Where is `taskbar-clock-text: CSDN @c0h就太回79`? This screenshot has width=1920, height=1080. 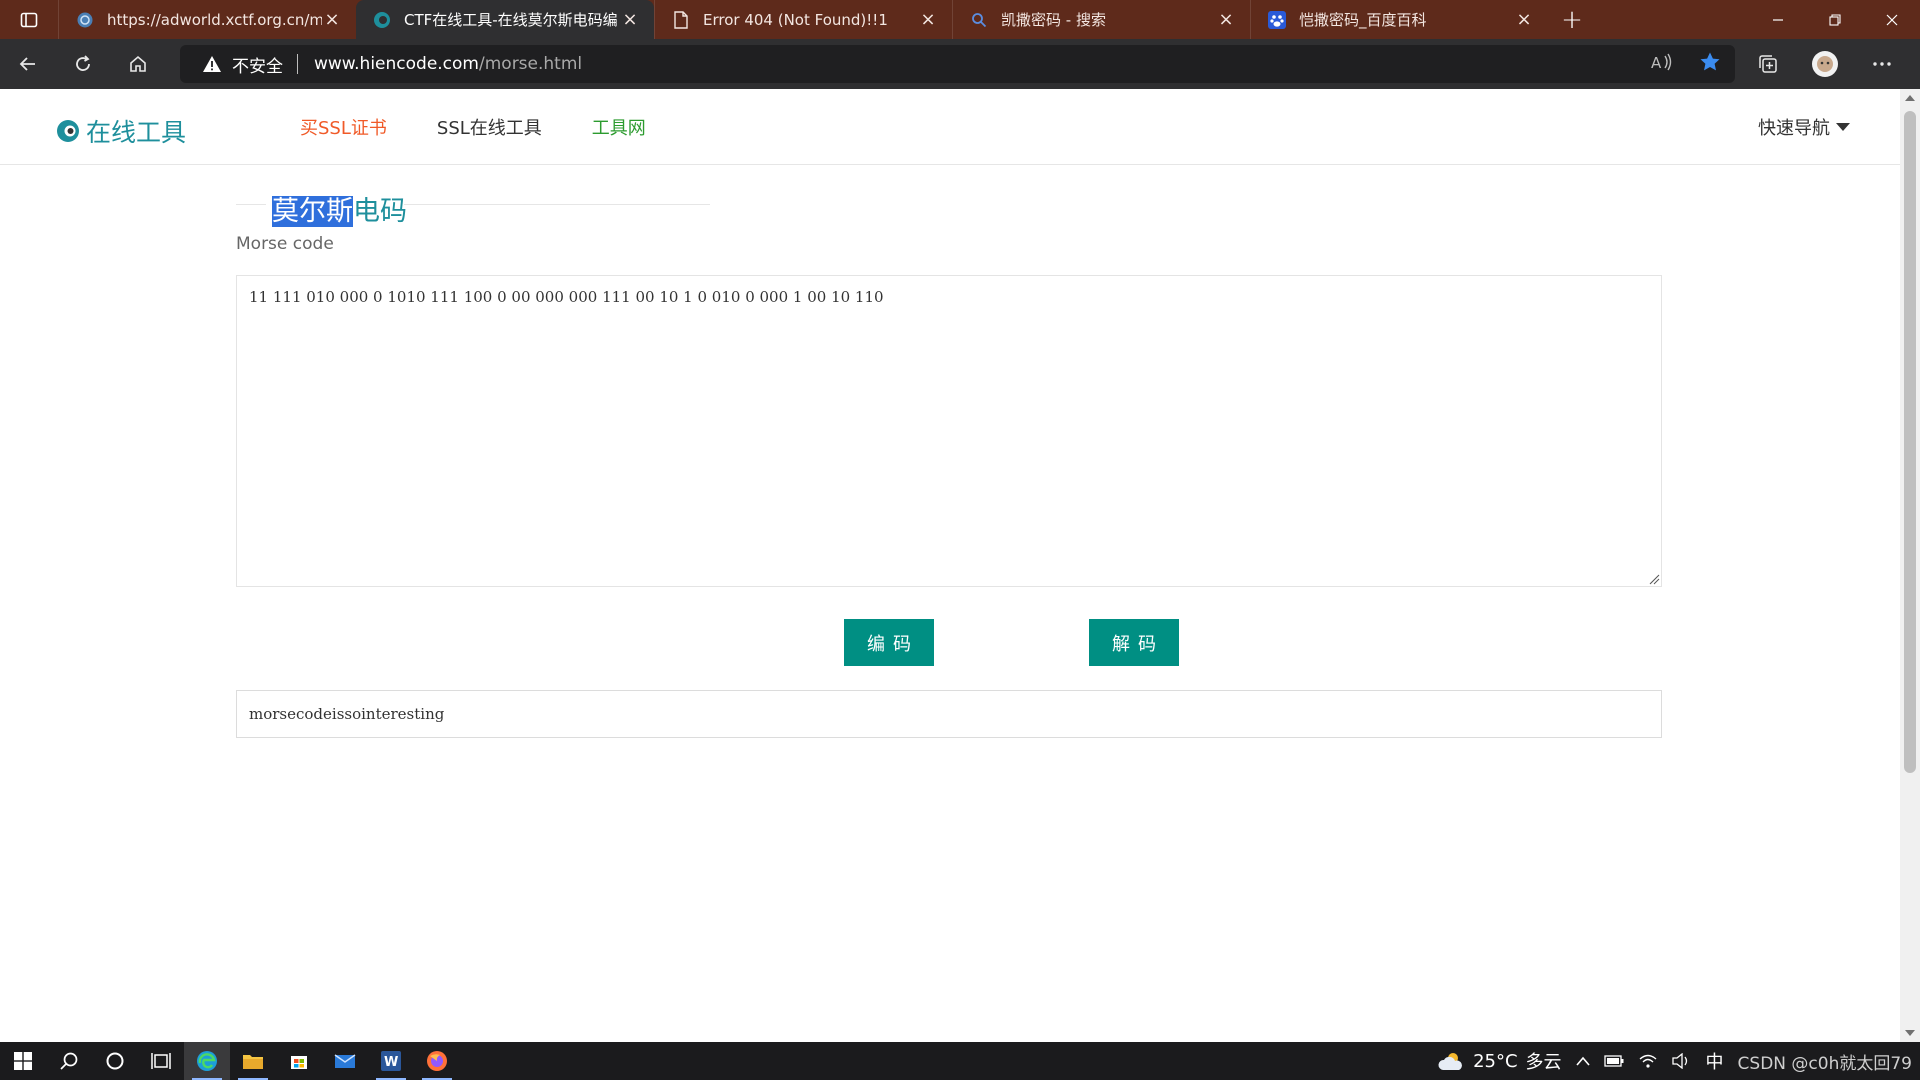 taskbar-clock-text: CSDN @c0h就太回79 is located at coordinates (1825, 1061).